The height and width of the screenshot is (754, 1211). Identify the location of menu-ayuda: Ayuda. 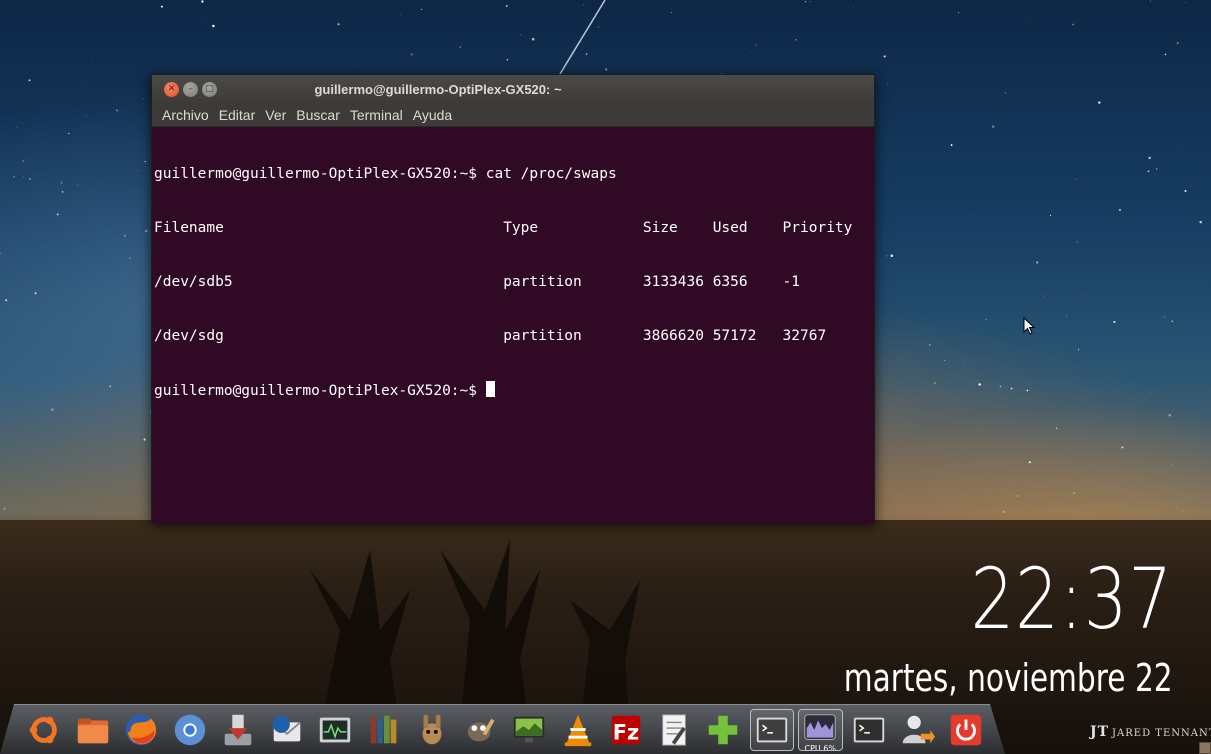
(432, 115).